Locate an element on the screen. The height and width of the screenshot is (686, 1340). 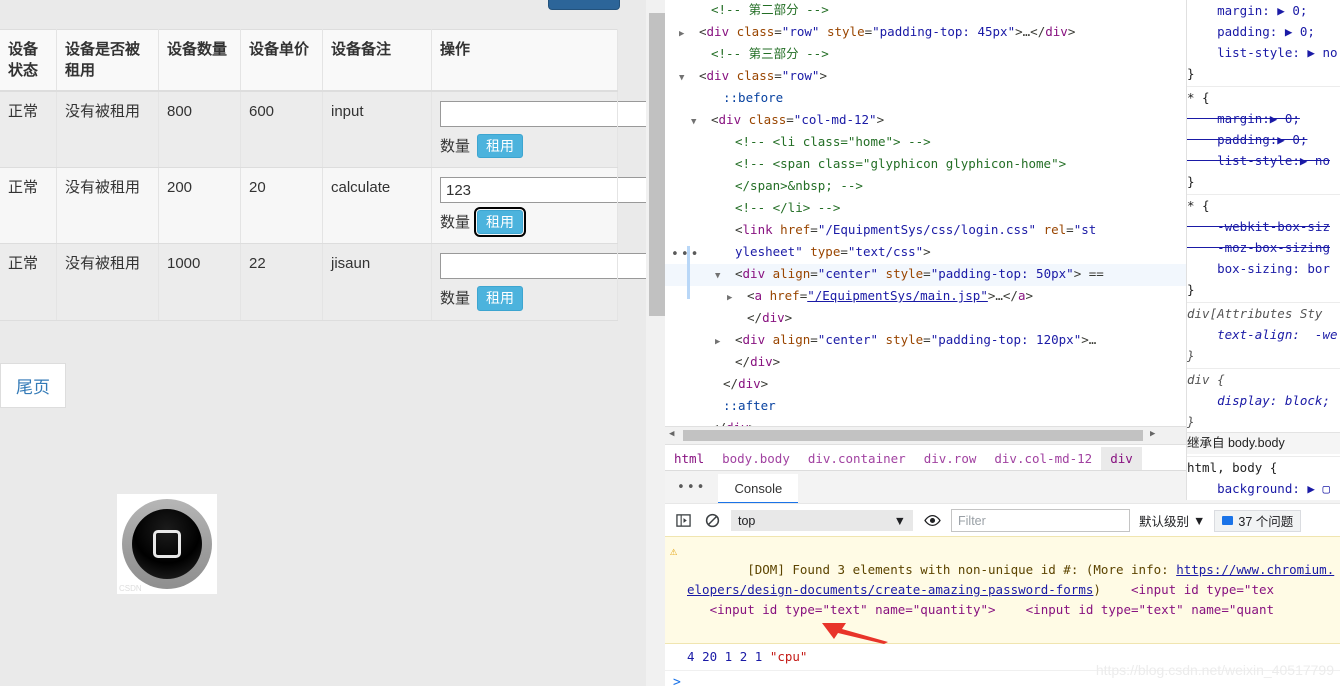
token: link is located at coordinates (757, 229).